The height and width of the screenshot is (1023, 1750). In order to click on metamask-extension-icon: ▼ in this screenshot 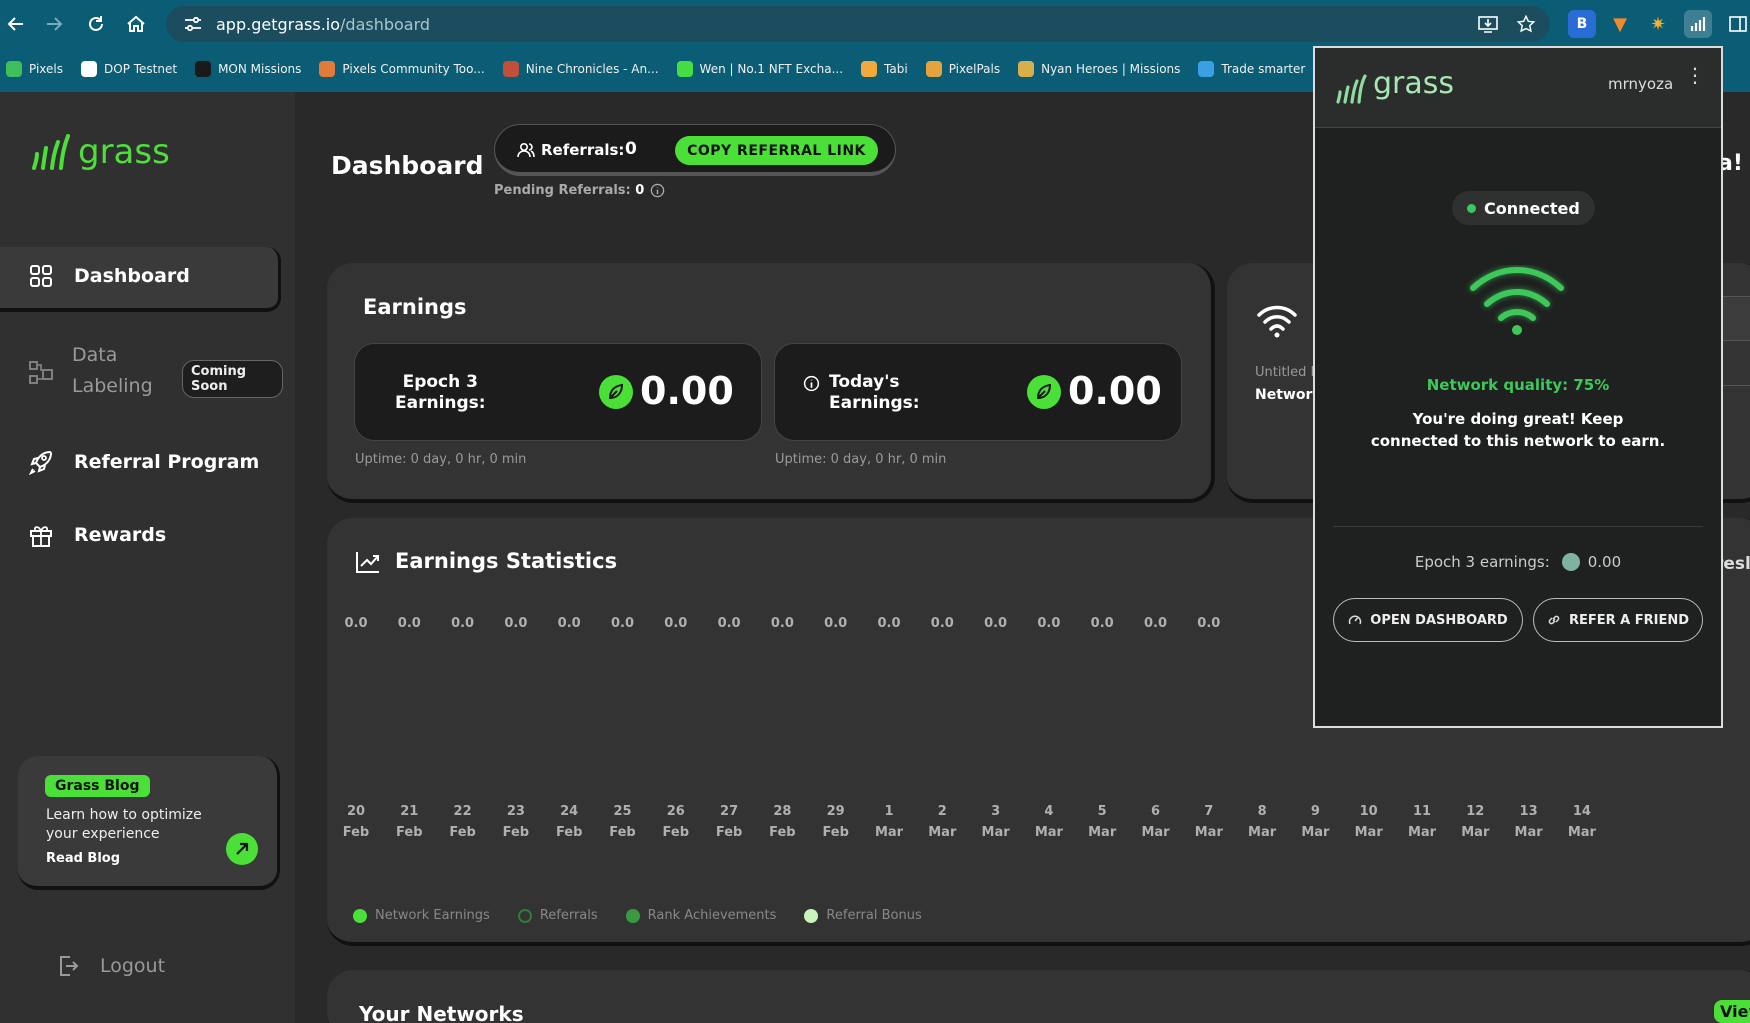, I will do `click(1620, 24)`.